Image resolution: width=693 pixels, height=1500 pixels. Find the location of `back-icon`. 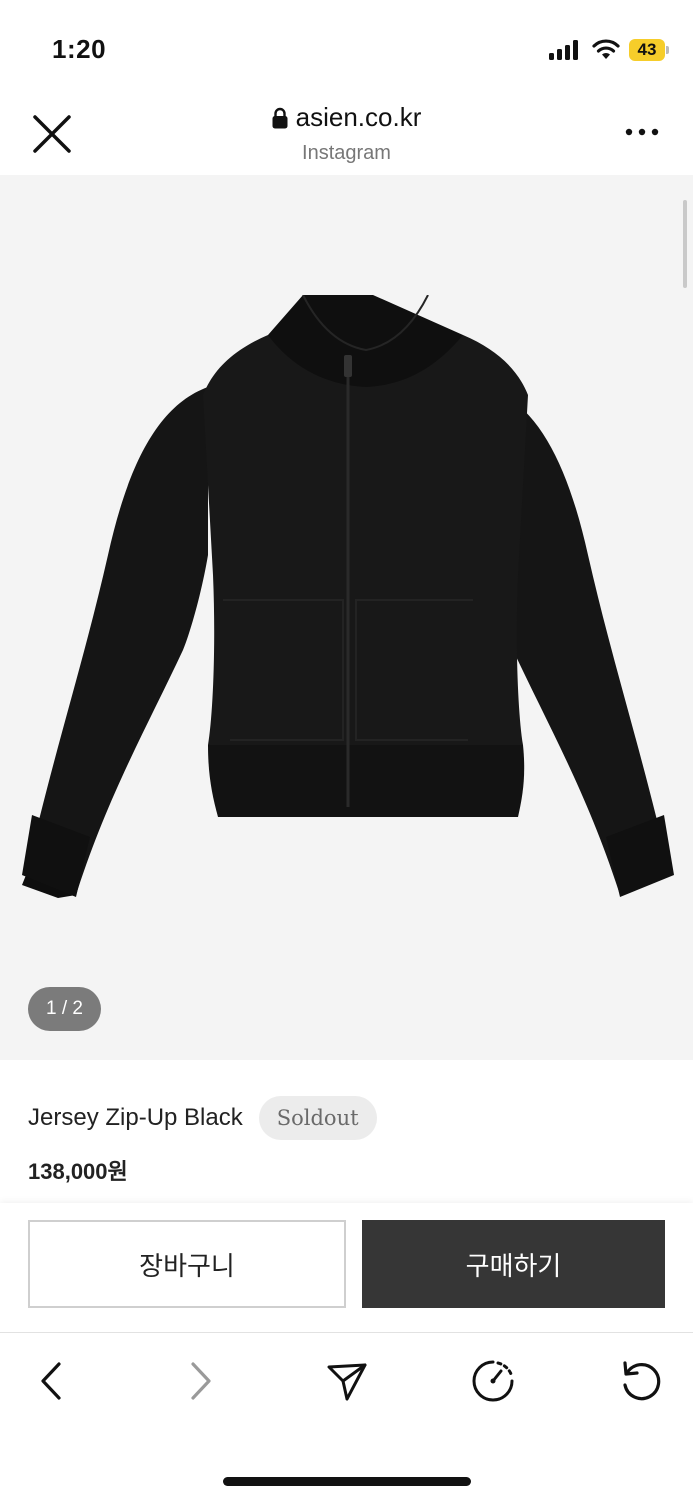

back-icon is located at coordinates (52, 1381).